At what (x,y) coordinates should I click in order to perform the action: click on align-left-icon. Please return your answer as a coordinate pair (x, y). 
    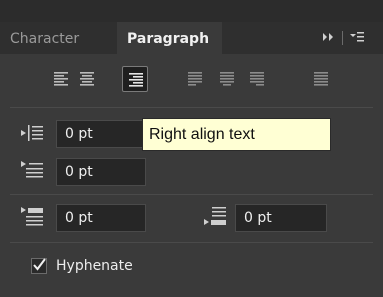
    Looking at the image, I should click on (61, 79).